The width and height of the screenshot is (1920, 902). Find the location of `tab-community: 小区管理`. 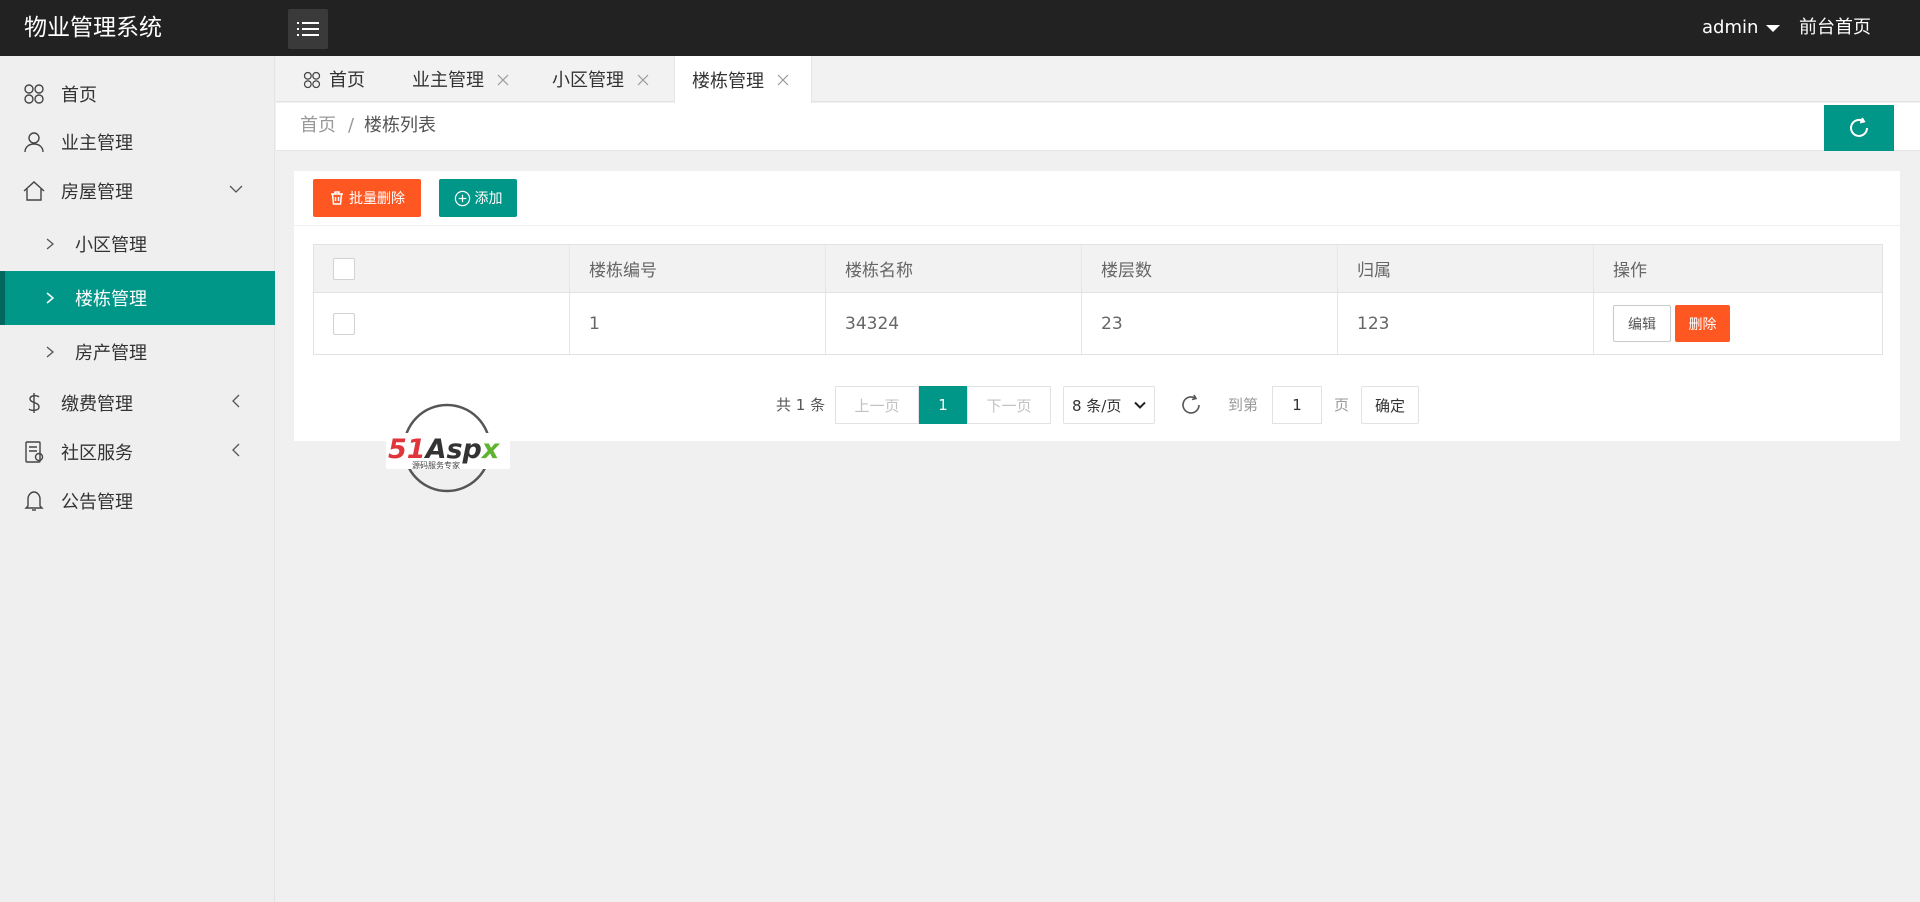

tab-community: 小区管理 is located at coordinates (617, 79).